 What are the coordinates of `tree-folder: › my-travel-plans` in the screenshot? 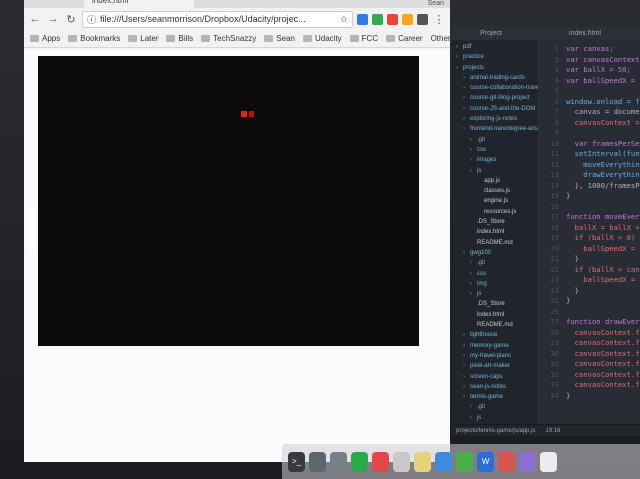 It's located at (495, 356).